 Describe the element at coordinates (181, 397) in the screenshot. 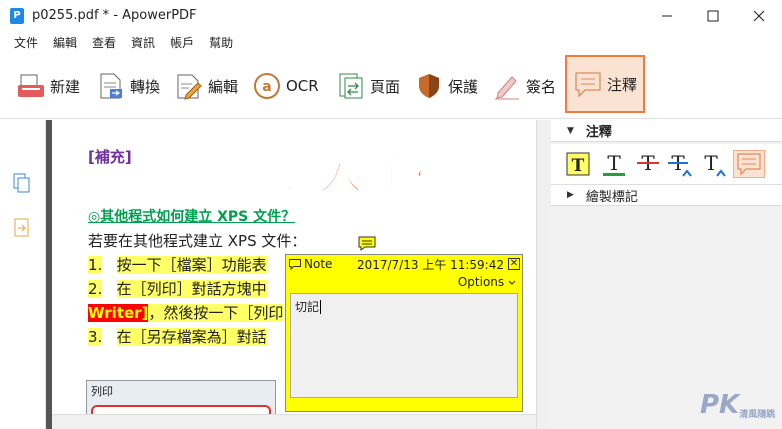

I see `print-dialog-image: 列印` at that location.